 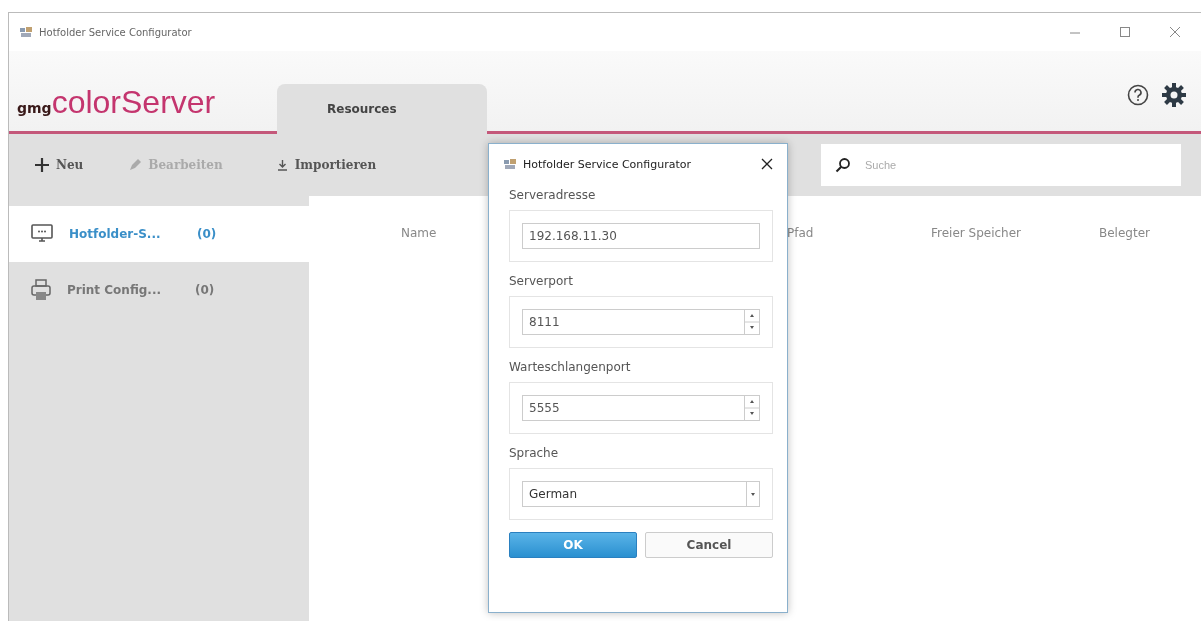 I want to click on download-icon, so click(x=282, y=165).